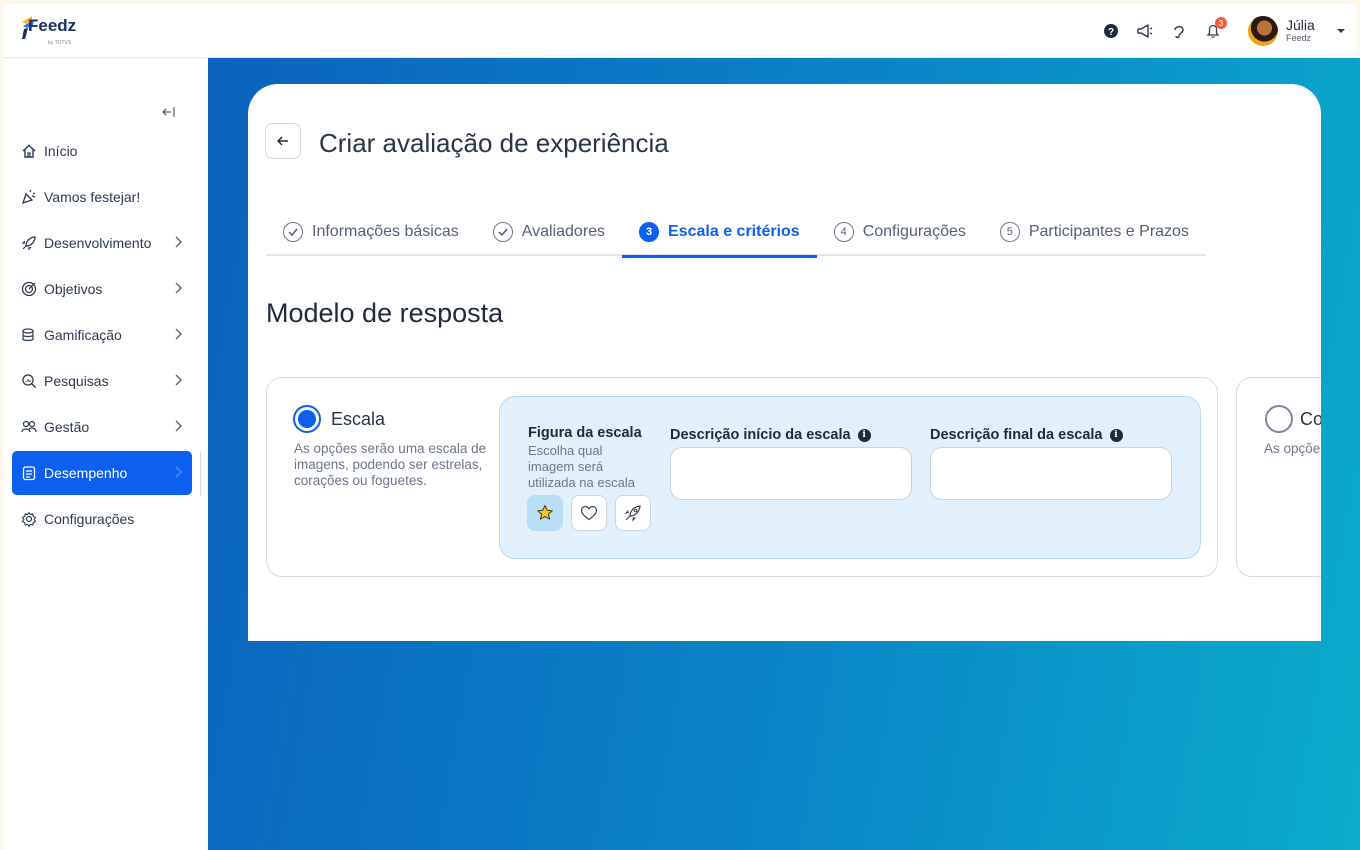 The image size is (1360, 850). I want to click on gear-icon, so click(29, 519).